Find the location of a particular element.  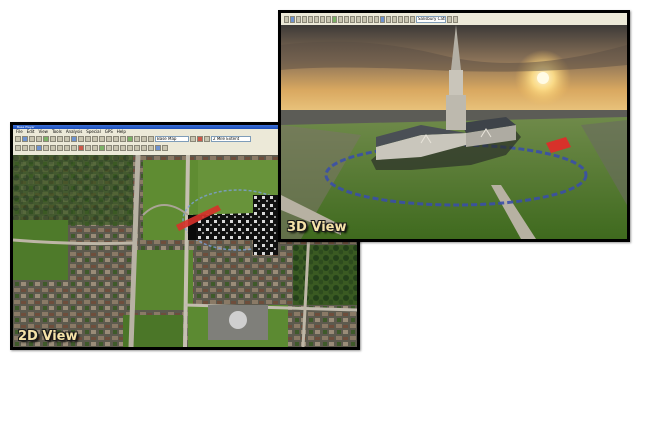

menu-view: View is located at coordinates (43, 131).